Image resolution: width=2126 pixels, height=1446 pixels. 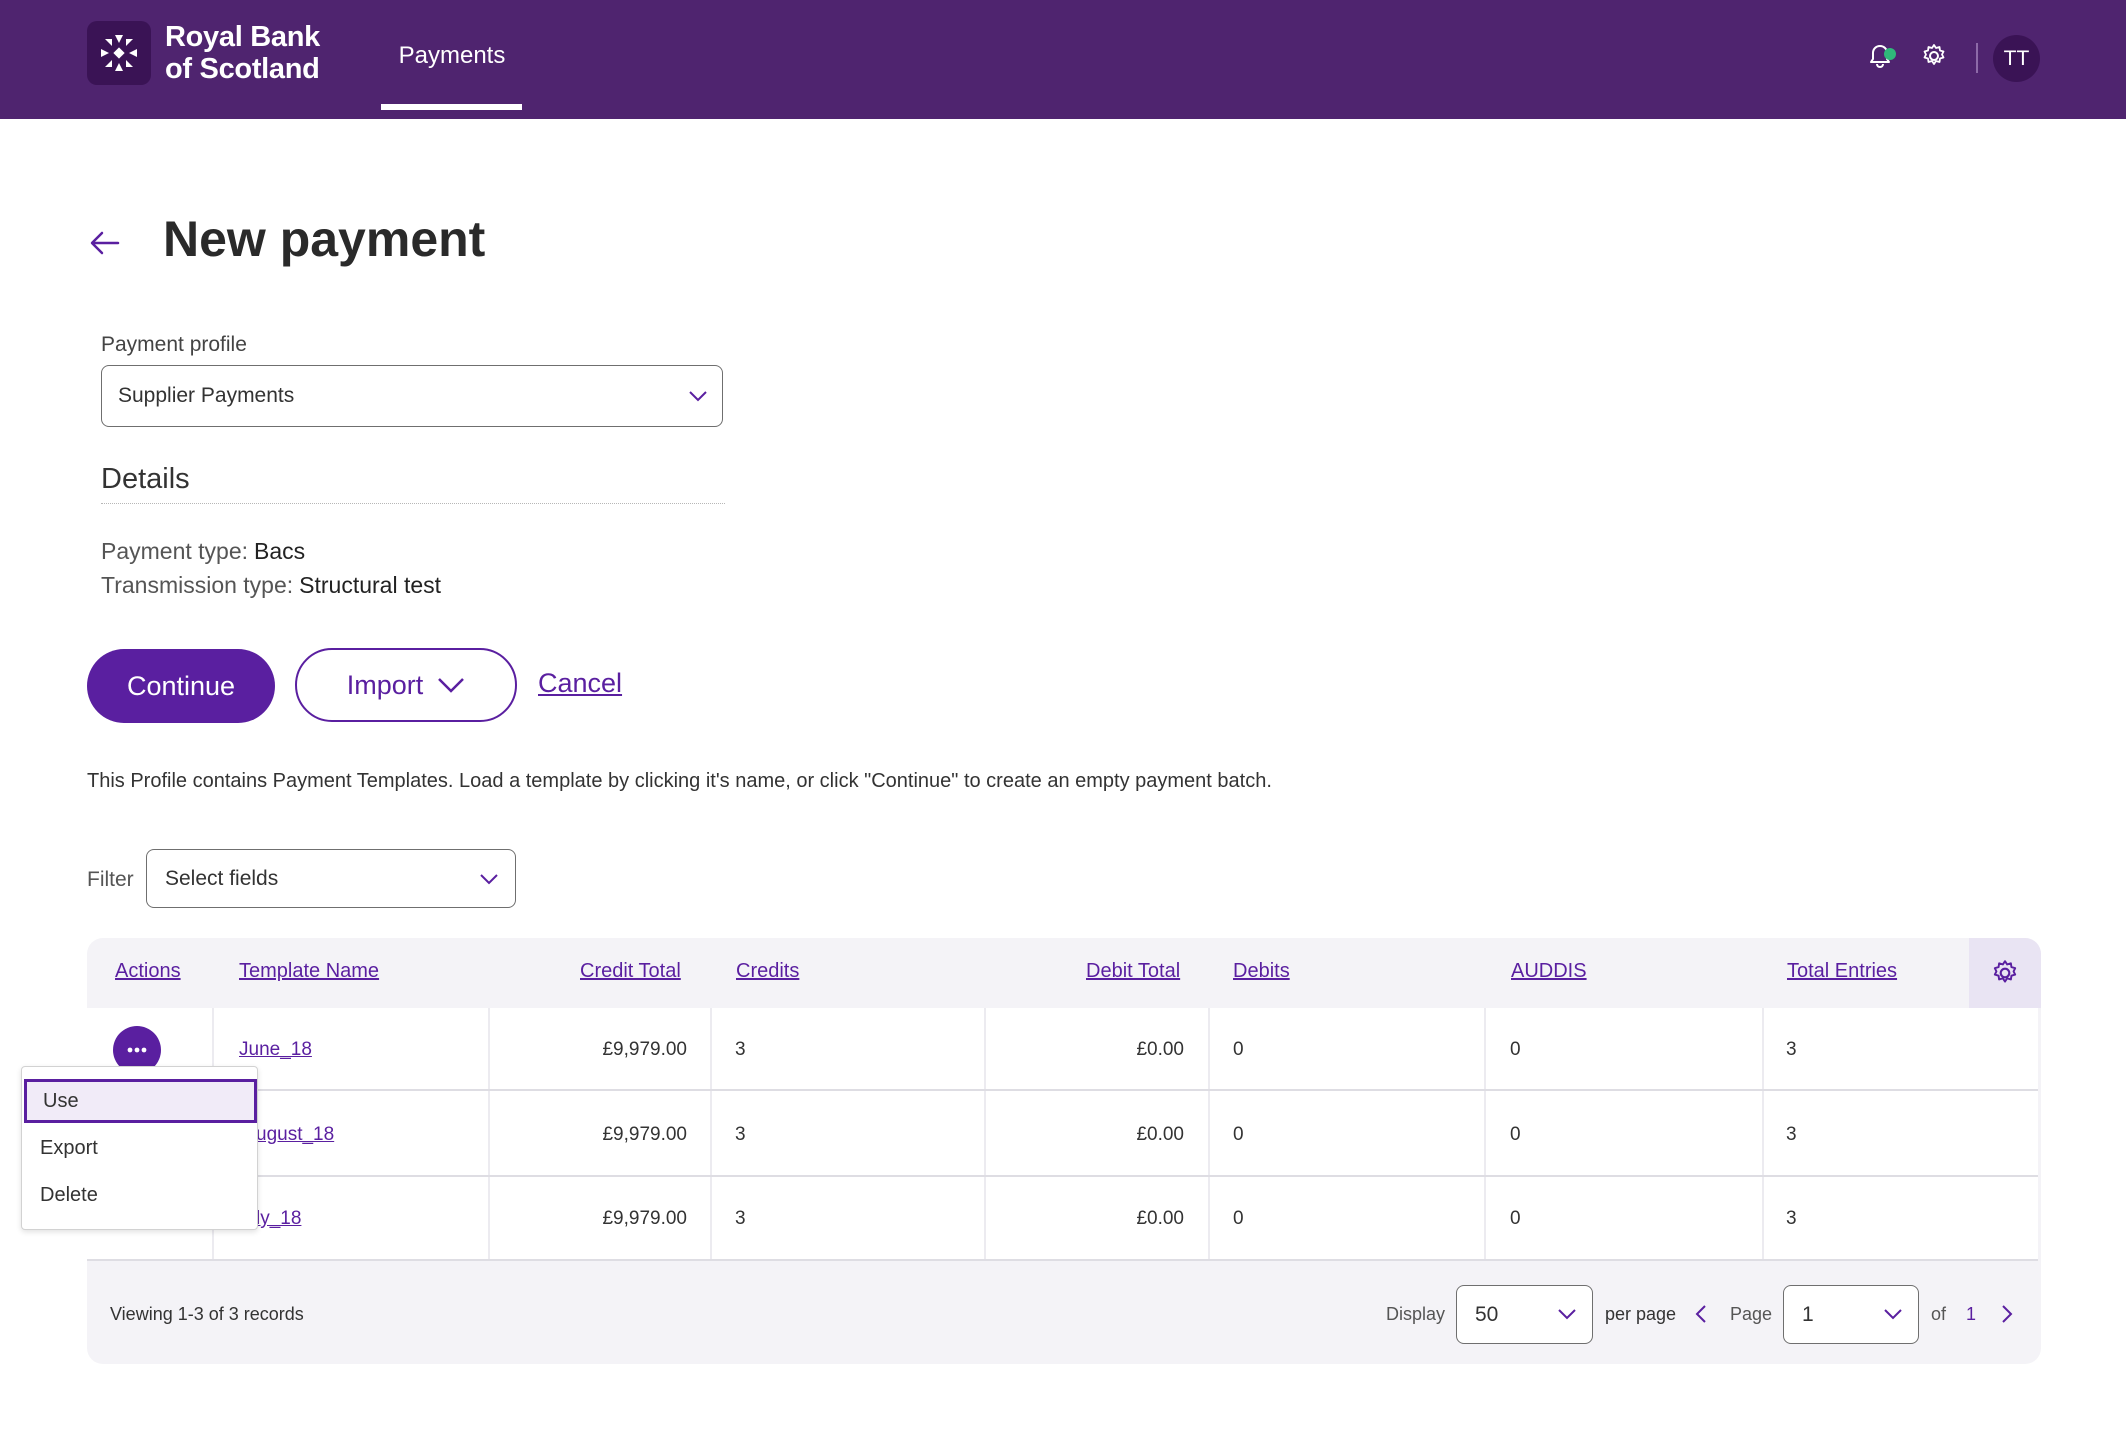 I want to click on payment-type-row: Payment type: Bacs, so click(x=203, y=551).